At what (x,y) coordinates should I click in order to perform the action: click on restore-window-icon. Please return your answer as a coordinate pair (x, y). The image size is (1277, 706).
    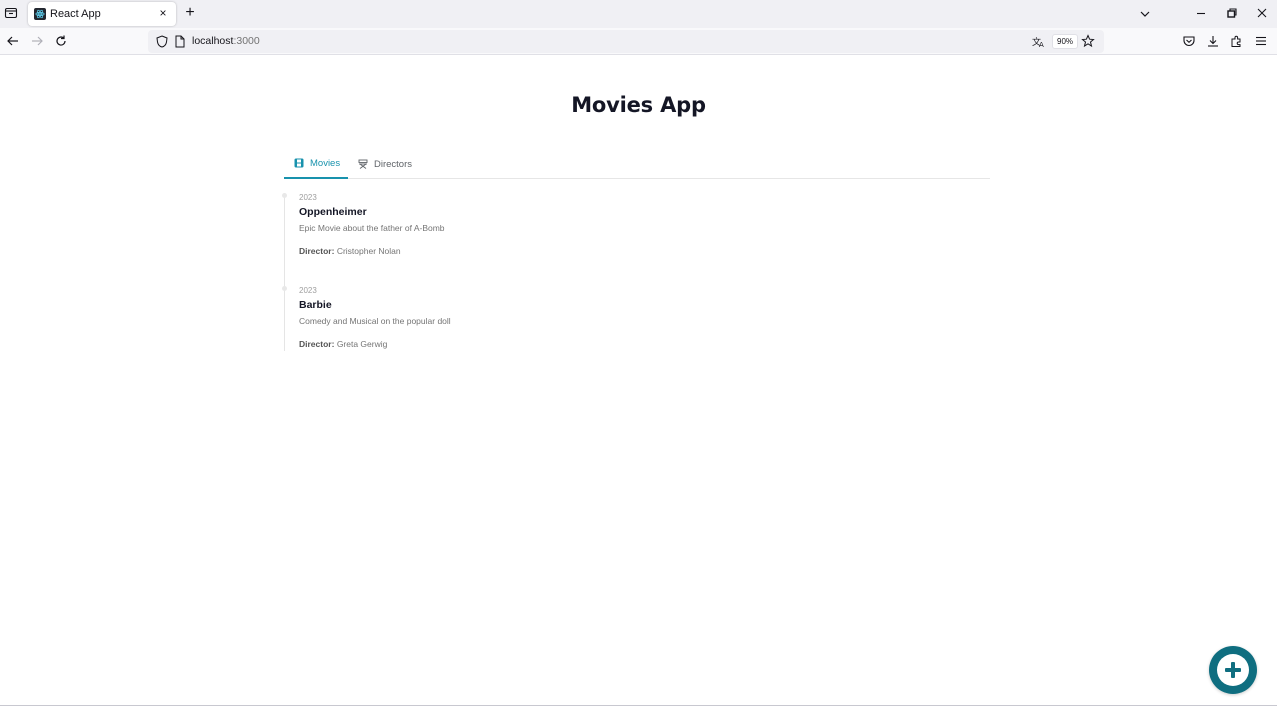
    Looking at the image, I should click on (1232, 13).